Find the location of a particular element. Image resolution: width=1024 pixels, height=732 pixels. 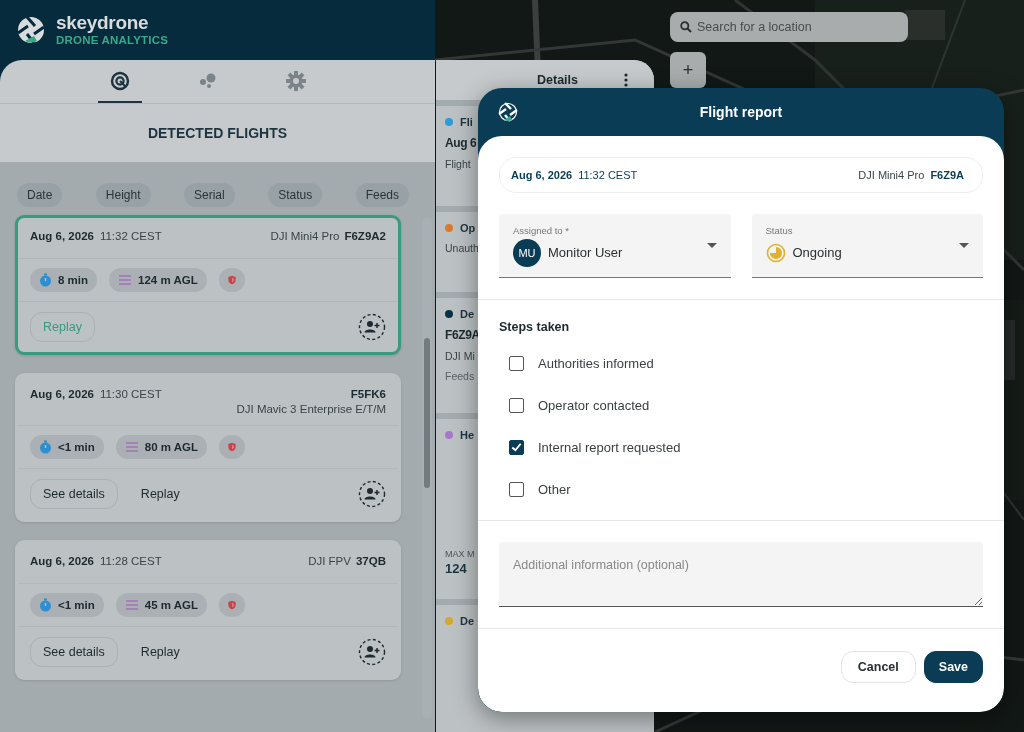

section-heading: He is located at coordinates (467, 435).